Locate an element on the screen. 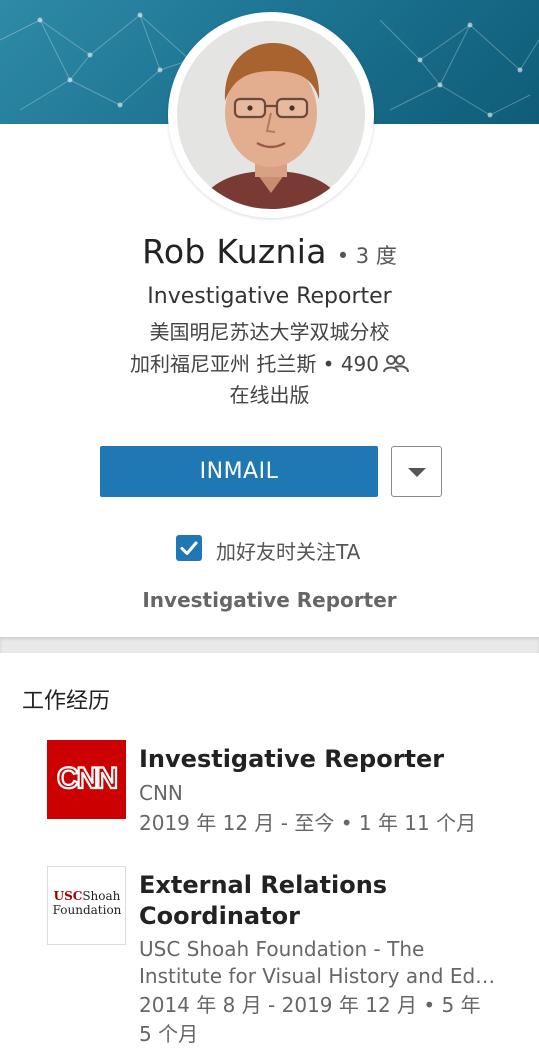 This screenshot has width=539, height=1060. profile-location-row: 加利福尼亚州 托兰斯 • 490 is located at coordinates (269, 363).